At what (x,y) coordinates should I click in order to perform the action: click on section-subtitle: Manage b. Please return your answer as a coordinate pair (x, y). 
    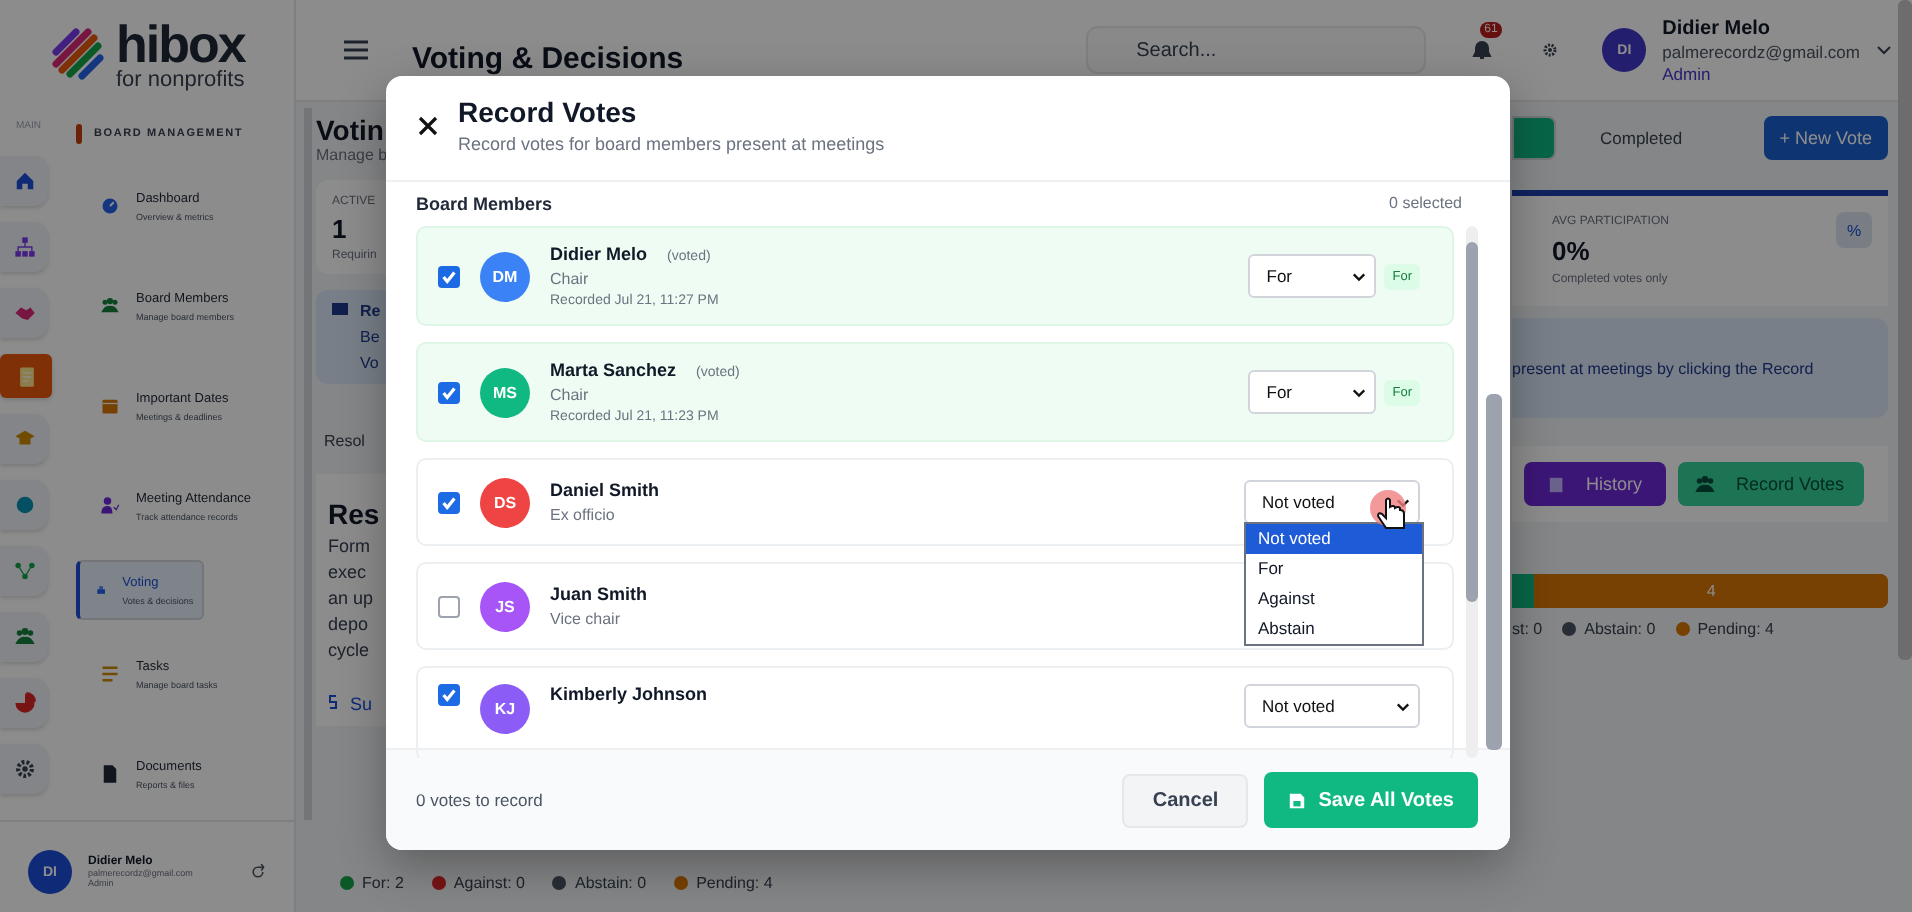
    Looking at the image, I should click on (351, 155).